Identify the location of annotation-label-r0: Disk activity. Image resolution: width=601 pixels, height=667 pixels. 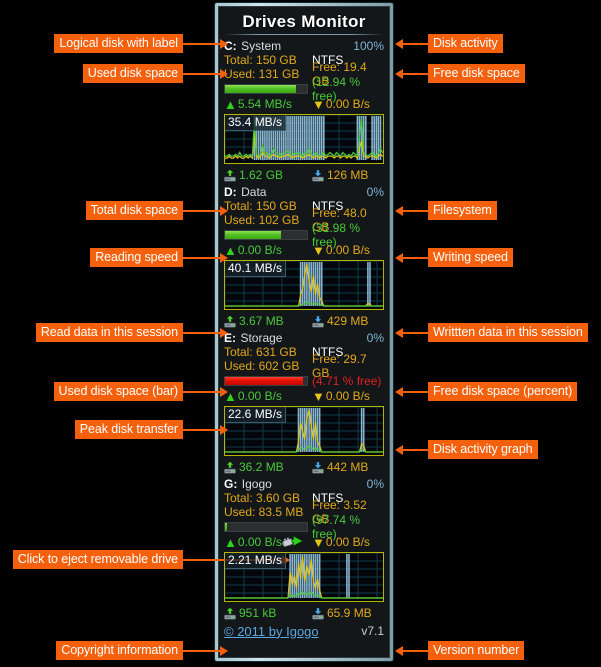
(465, 43).